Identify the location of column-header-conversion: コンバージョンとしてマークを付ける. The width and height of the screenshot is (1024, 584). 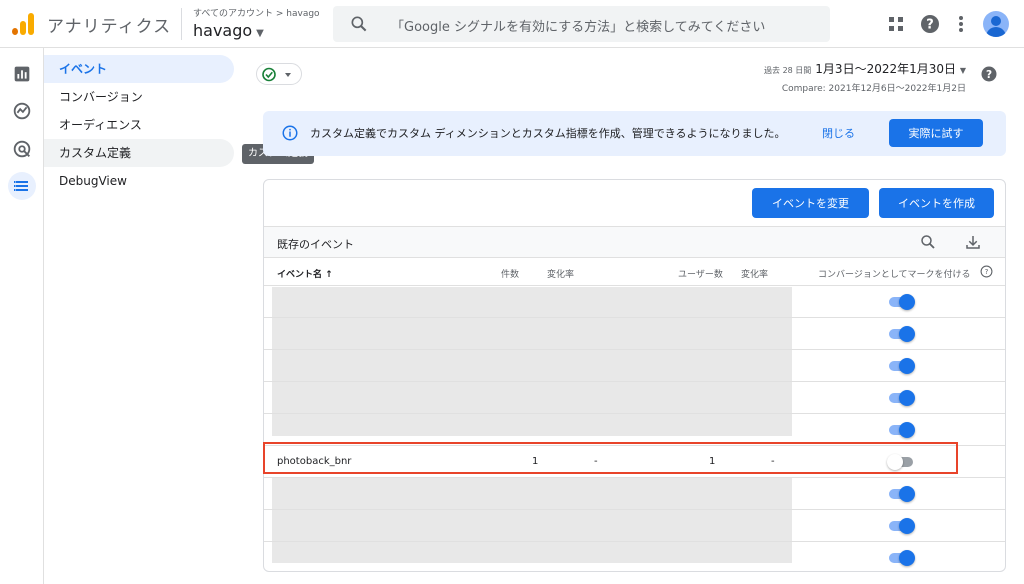
(894, 275).